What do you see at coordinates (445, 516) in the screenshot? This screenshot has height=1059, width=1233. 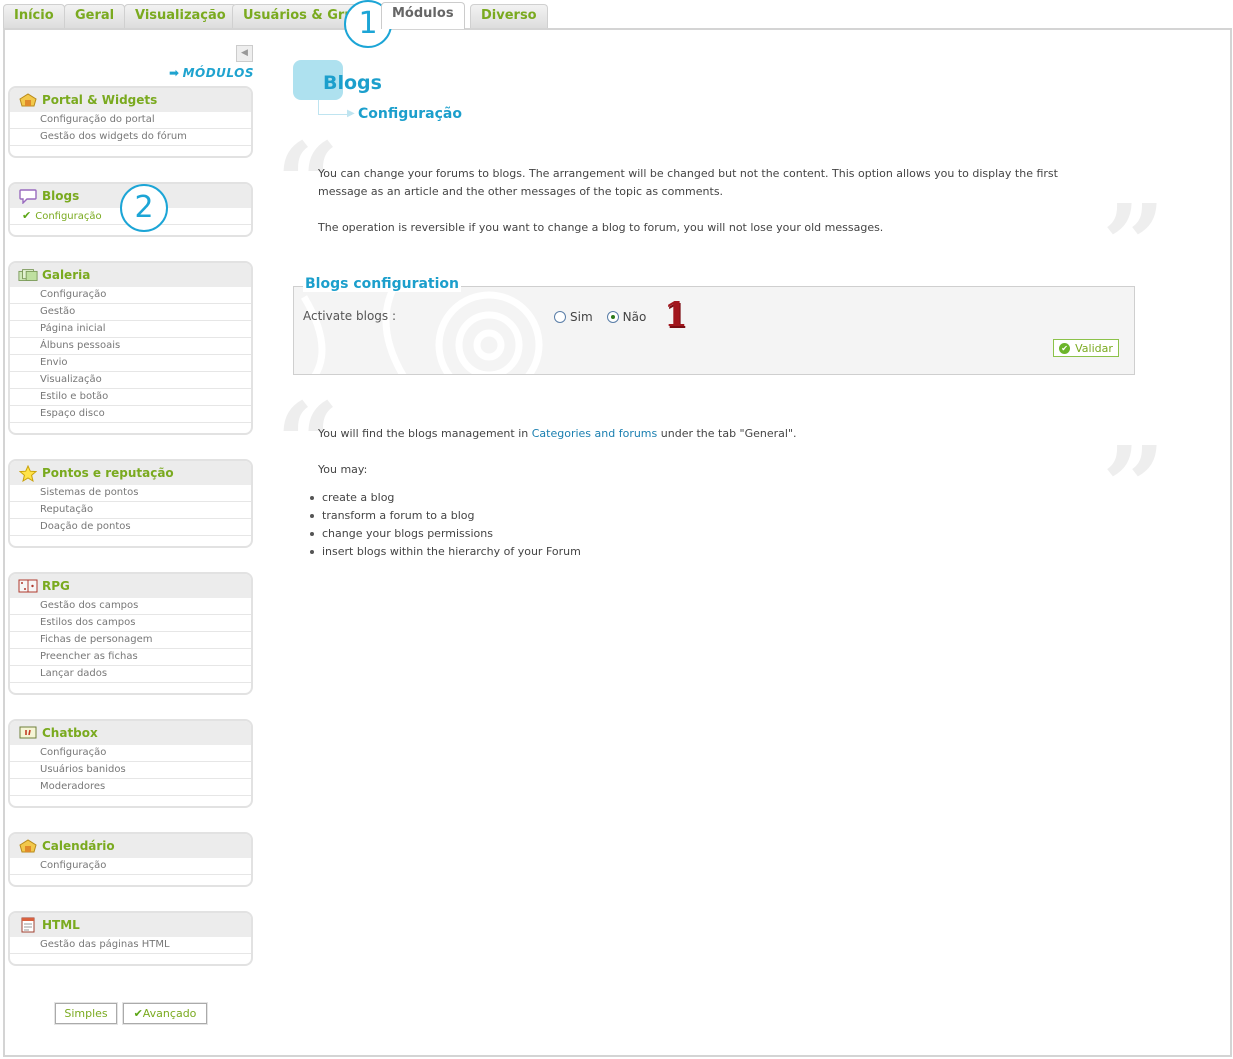 I see `list-item: transform a forum to a blog` at bounding box center [445, 516].